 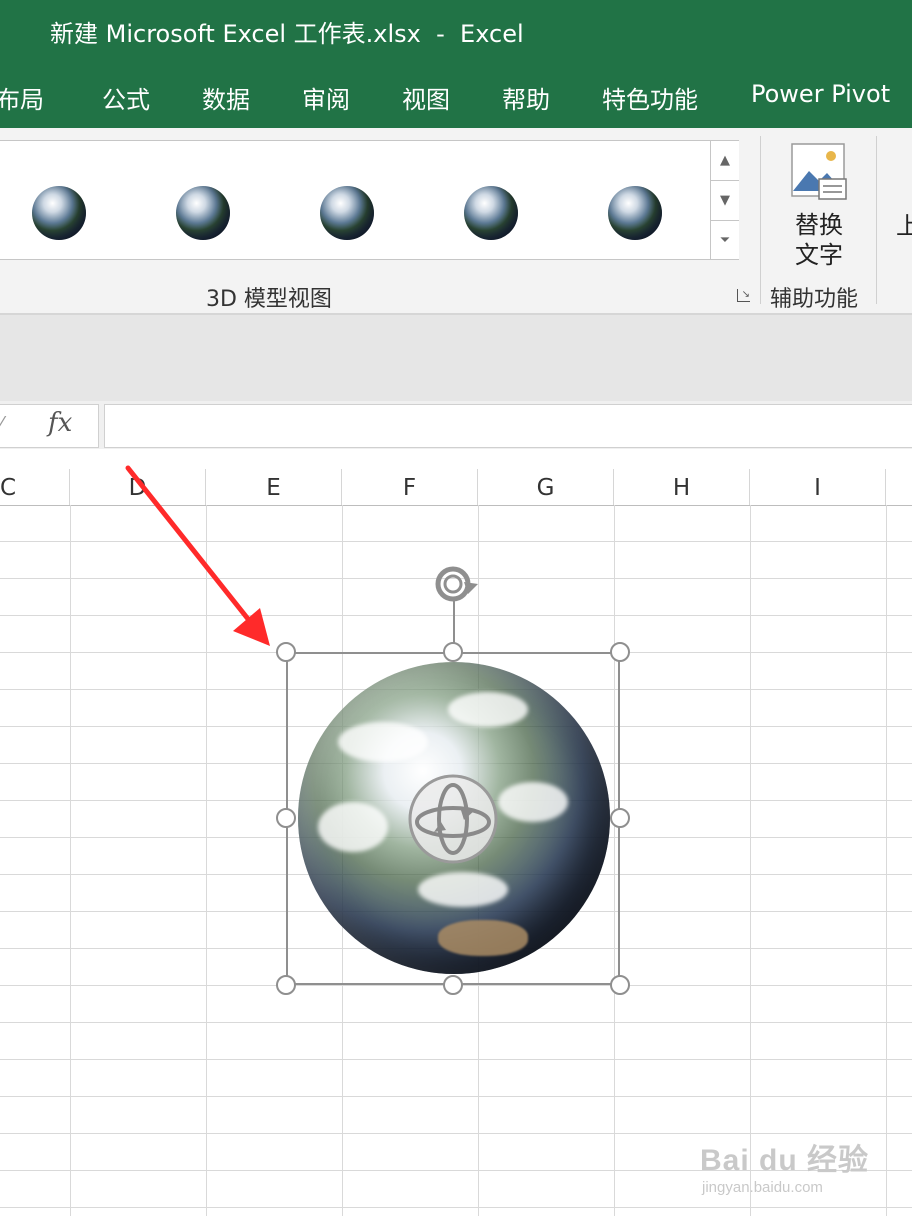 What do you see at coordinates (682, 487) in the screenshot?
I see `column-header-h: H` at bounding box center [682, 487].